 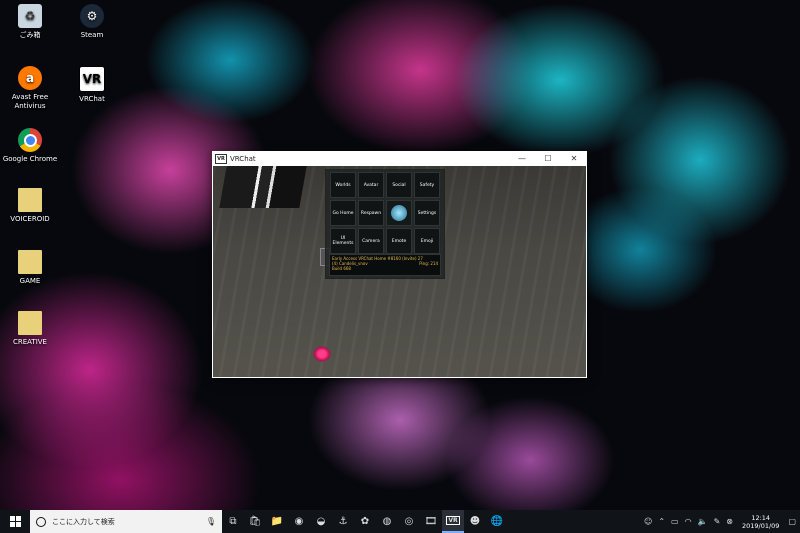 What do you see at coordinates (41, 521) in the screenshot?
I see `cortana-icon` at bounding box center [41, 521].